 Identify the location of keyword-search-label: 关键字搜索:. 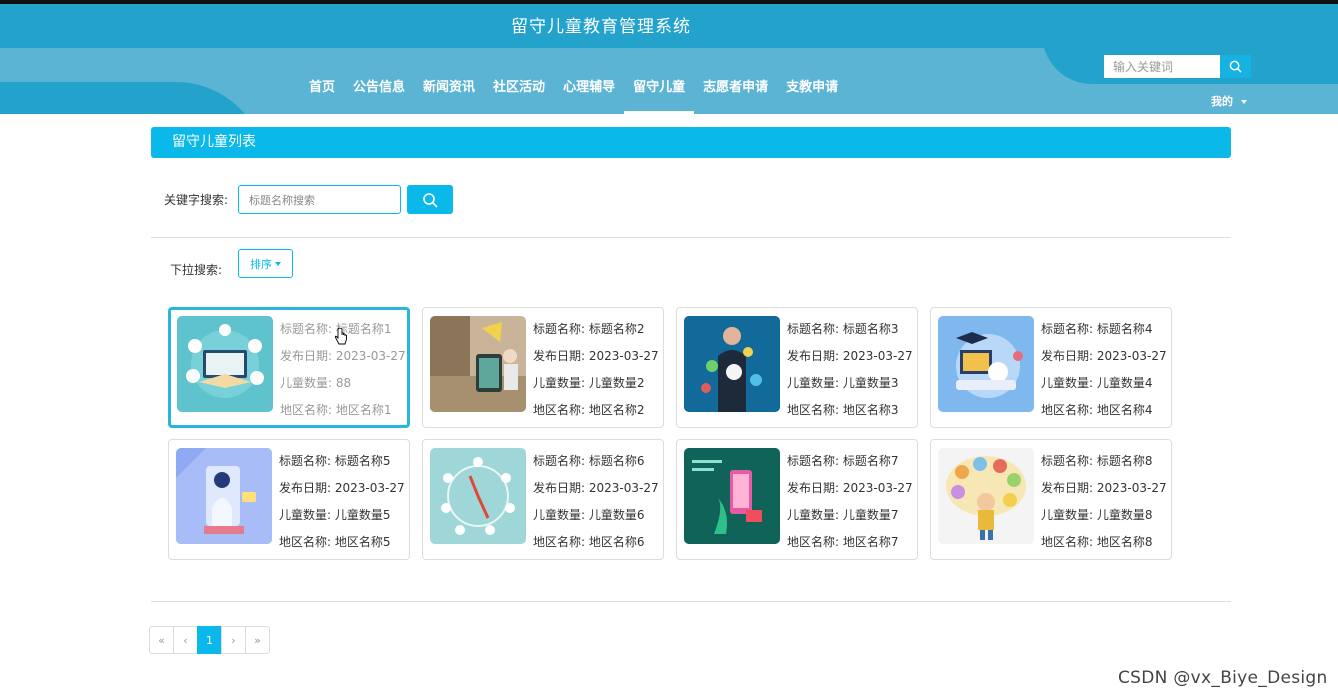
(196, 200).